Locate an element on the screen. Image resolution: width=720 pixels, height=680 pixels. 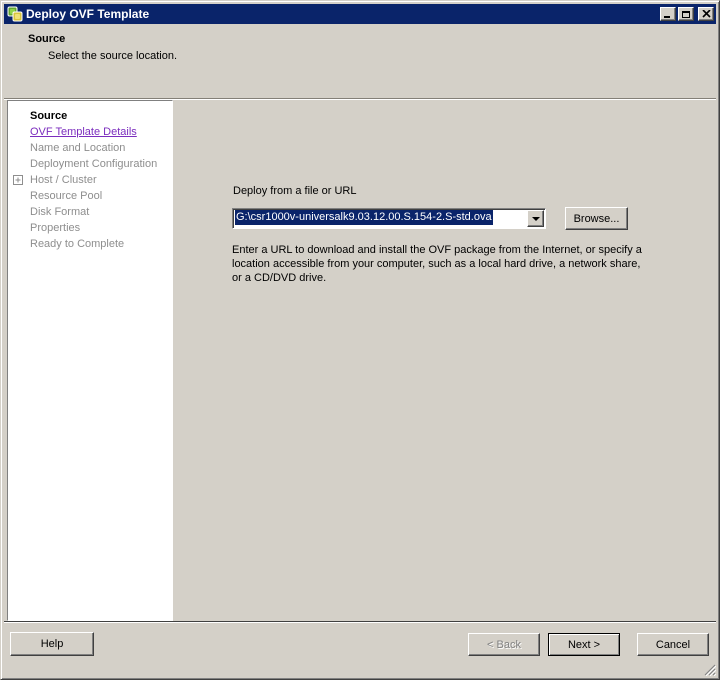
close-button is located at coordinates (706, 14).